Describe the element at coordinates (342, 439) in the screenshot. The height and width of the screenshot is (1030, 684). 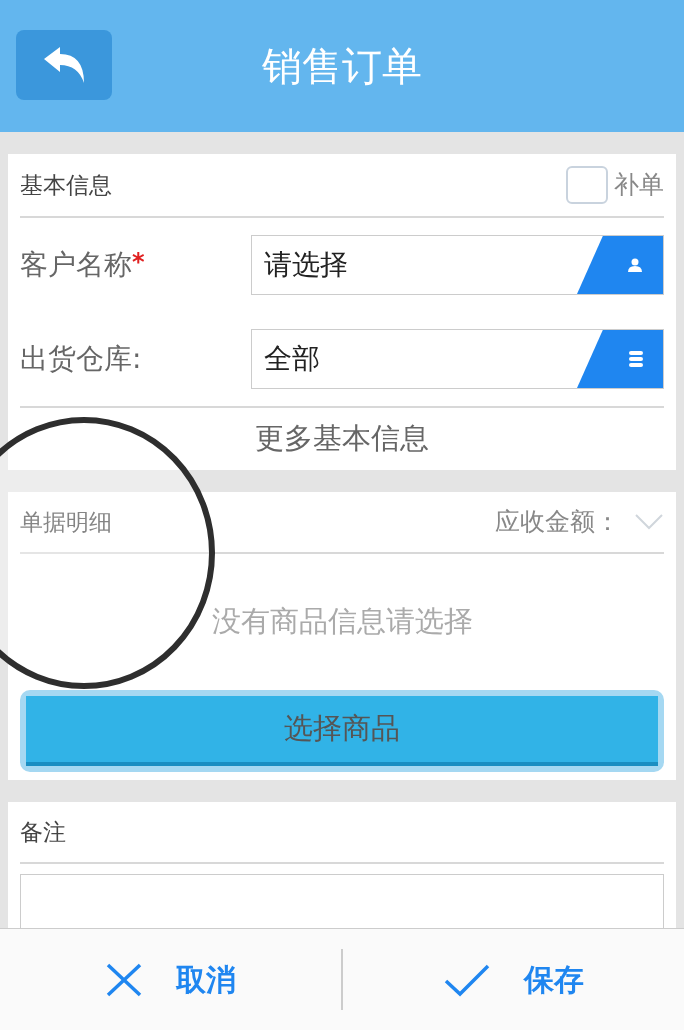
I see `more-info-link: 更多基本信息` at that location.